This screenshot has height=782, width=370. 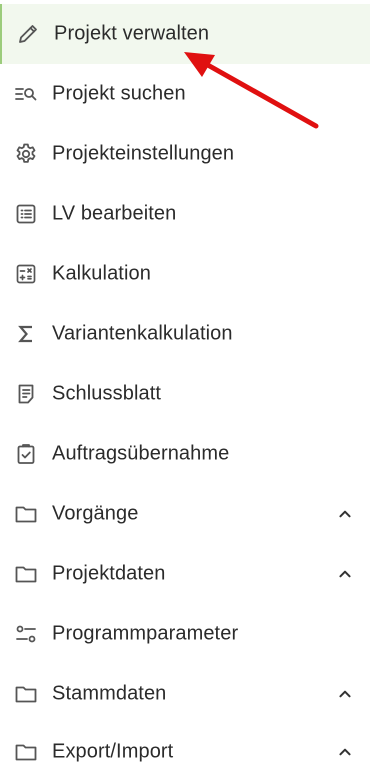 What do you see at coordinates (26, 154) in the screenshot?
I see `gear-icon` at bounding box center [26, 154].